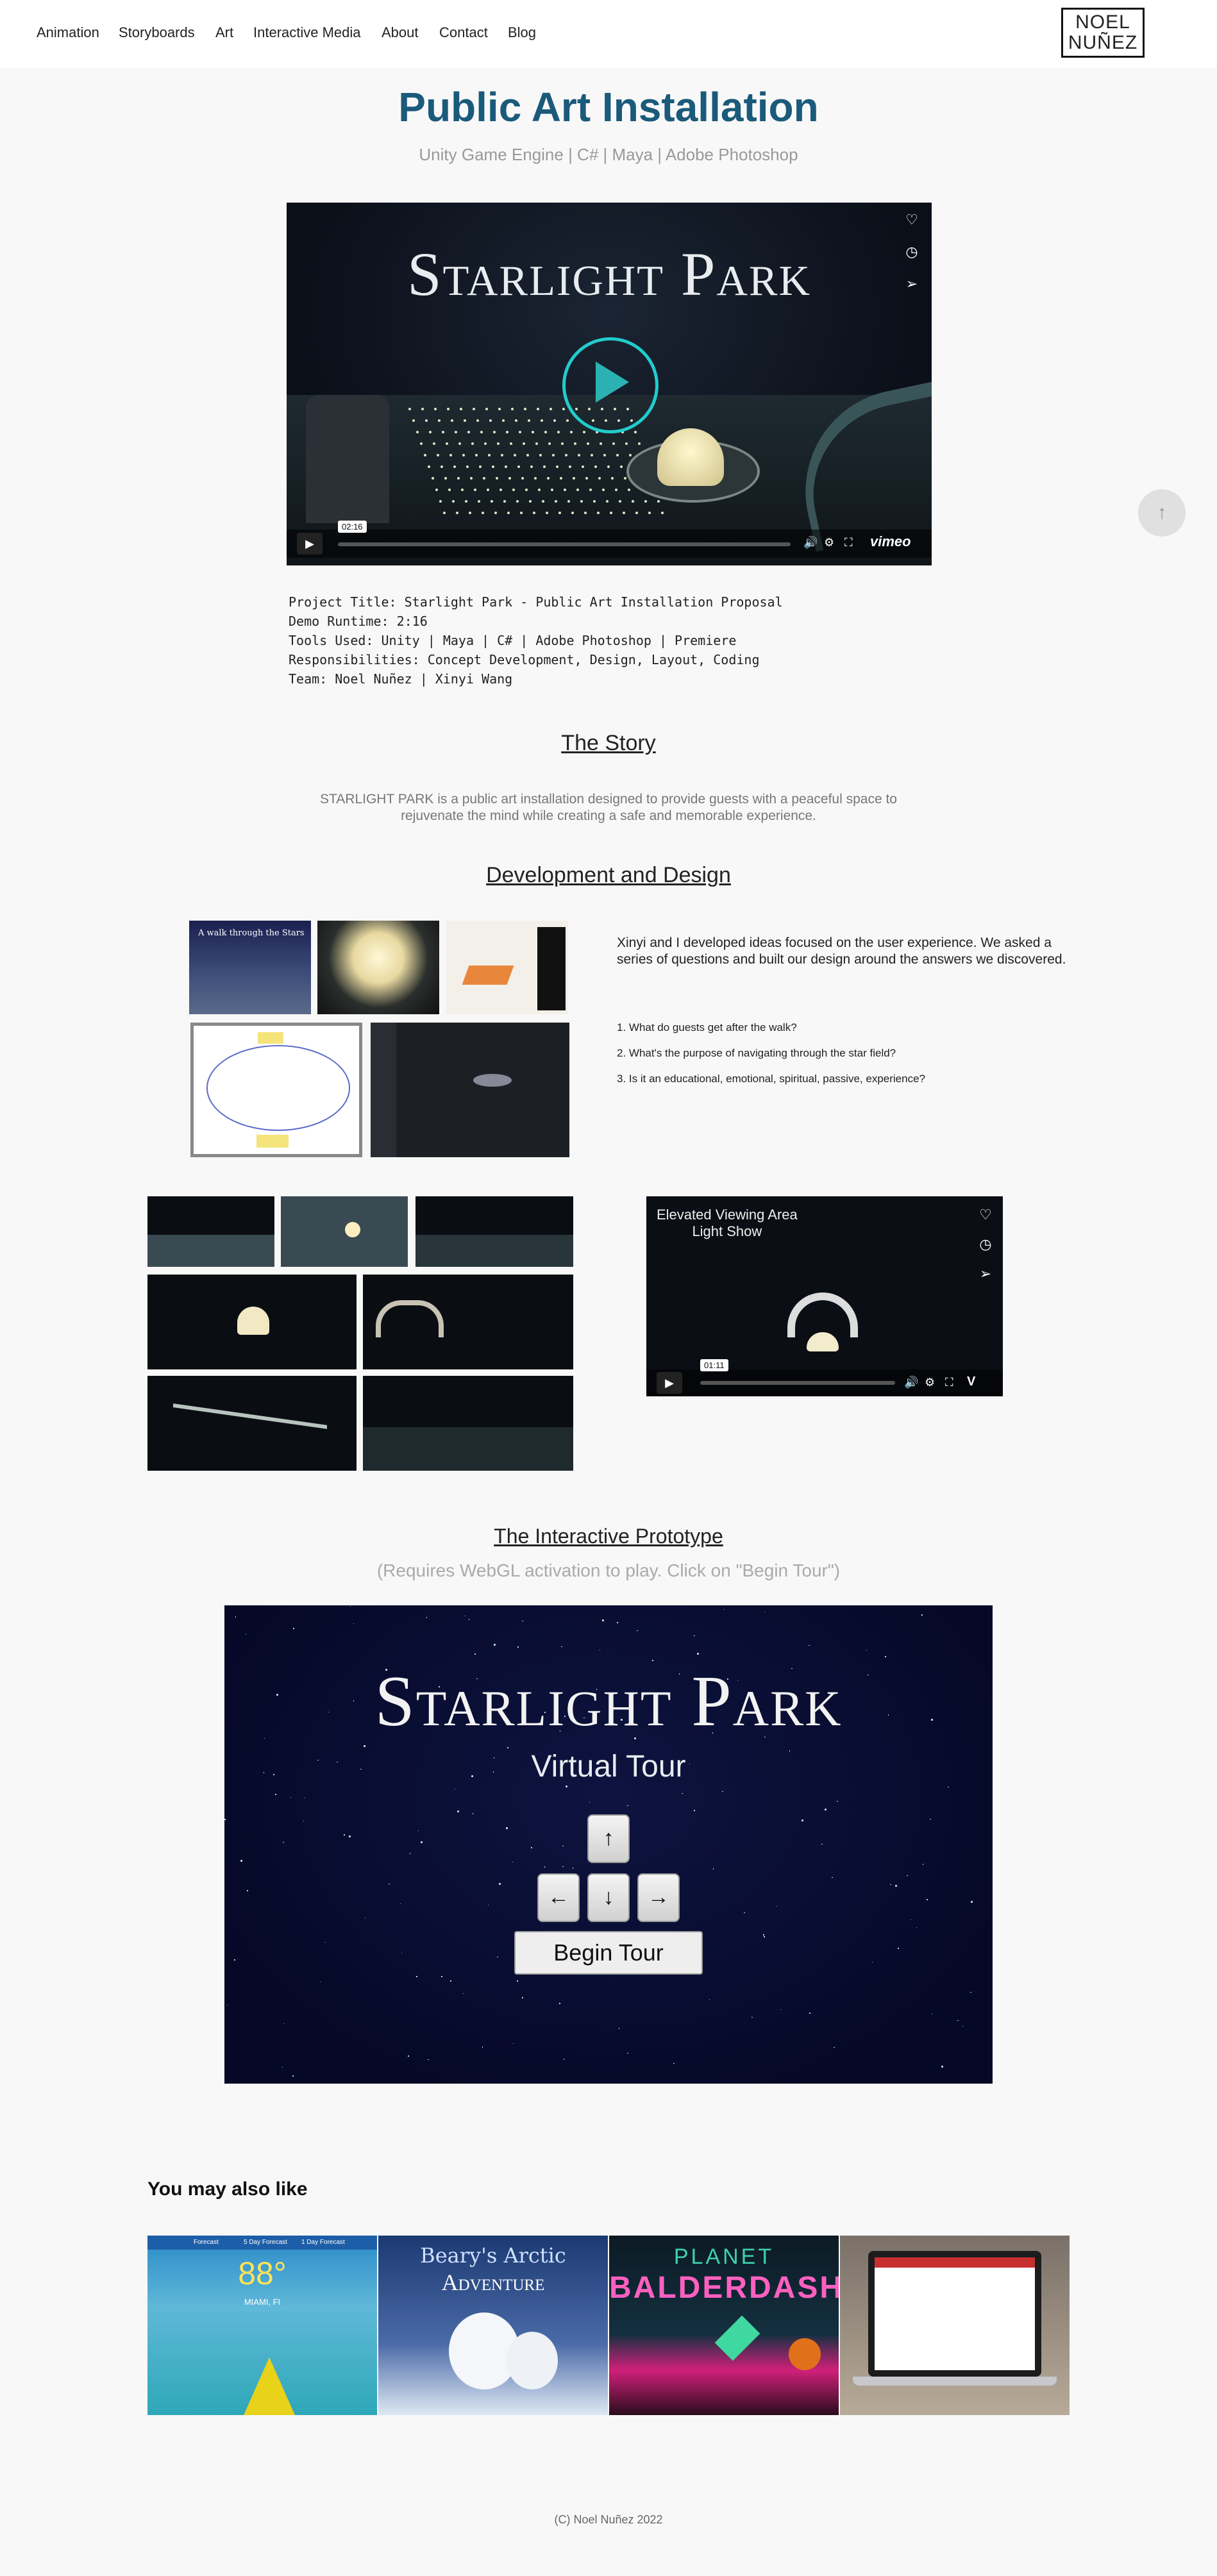 The width and height of the screenshot is (1217, 2576). I want to click on main-video-player: Starlight Park ♡ ◷ ➢ ▶ 02:16 🔊 ⚙ ⛶ vimeo, so click(609, 384).